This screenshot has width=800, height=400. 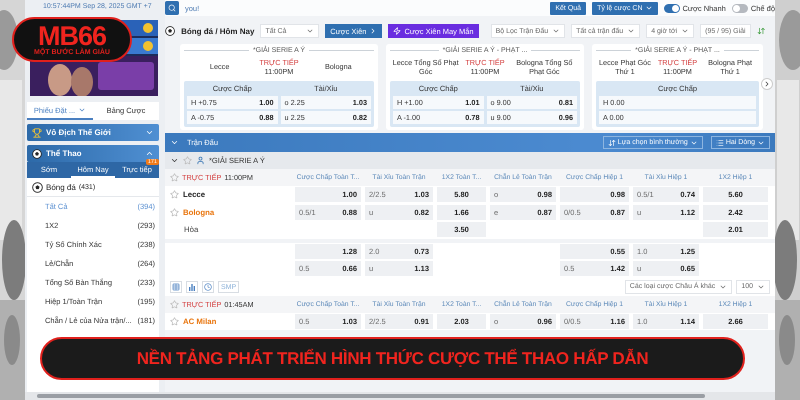 I want to click on list-icon, so click(x=720, y=142).